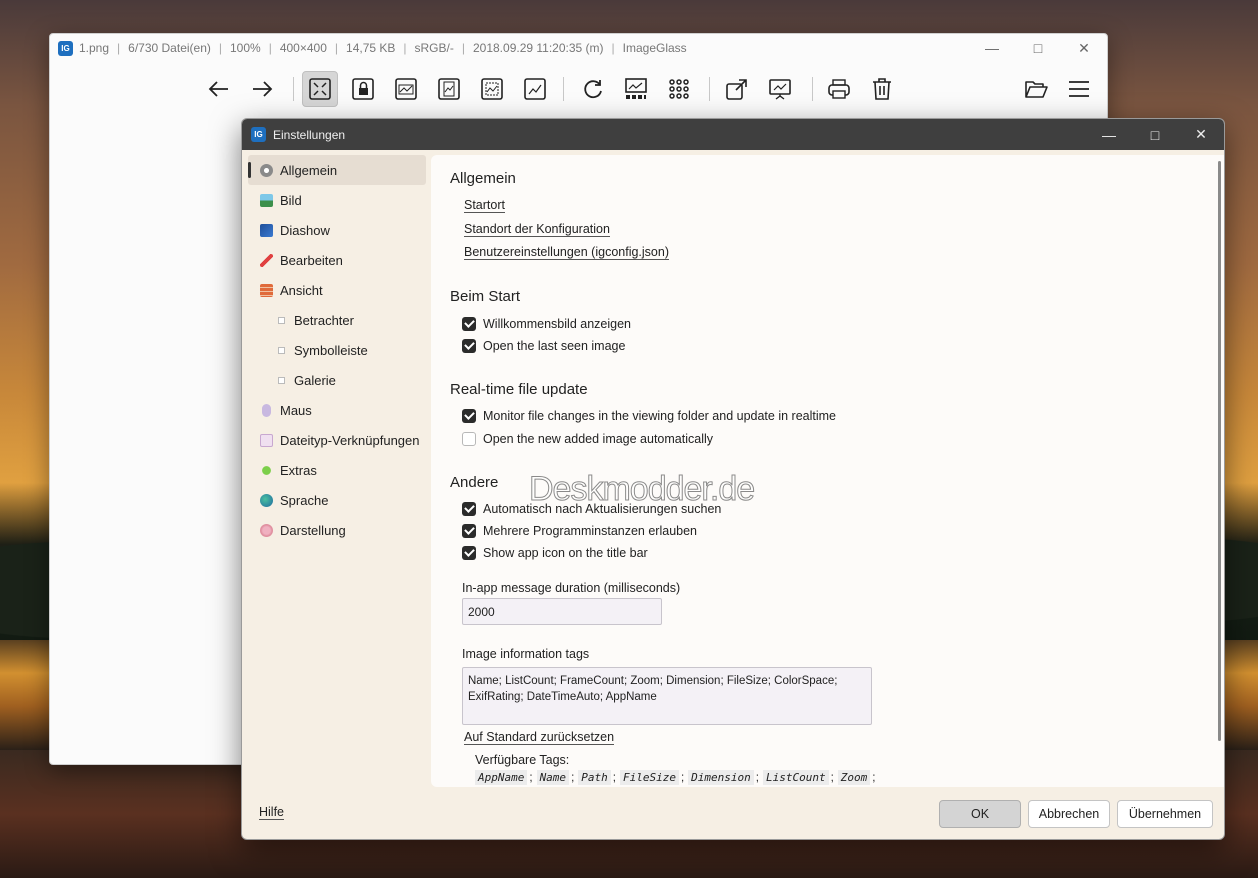 This screenshot has height=878, width=1258. I want to click on sidebar-item-bild: Bild, so click(337, 200).